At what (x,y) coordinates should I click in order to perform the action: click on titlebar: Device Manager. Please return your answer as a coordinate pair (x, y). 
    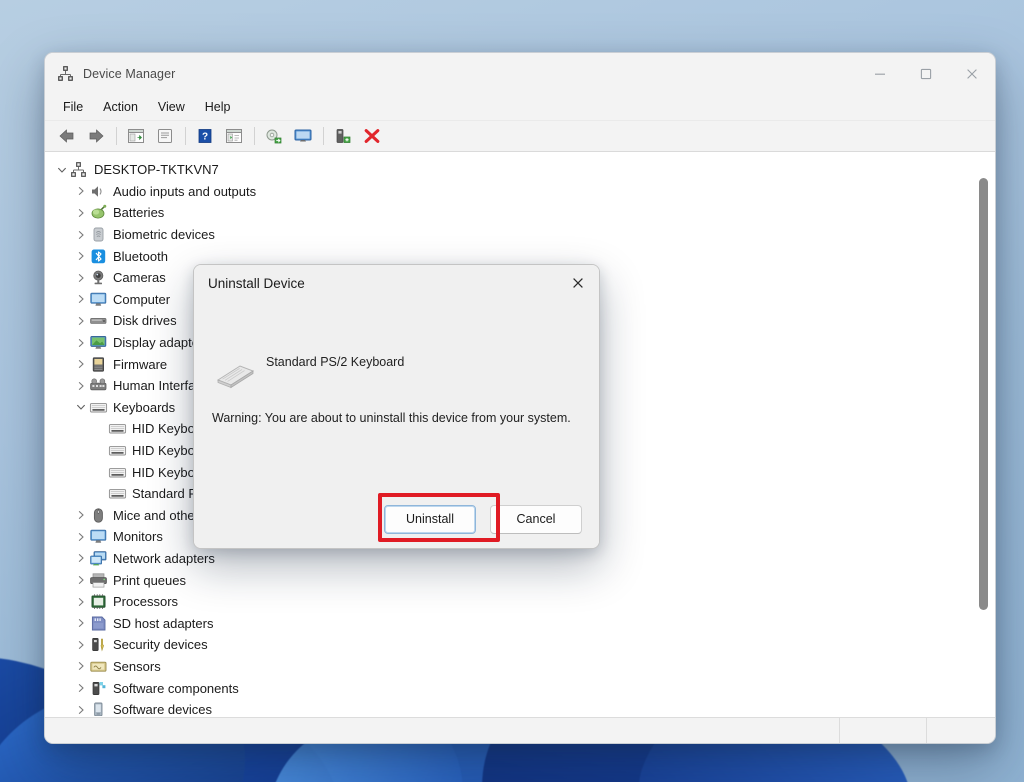
    Looking at the image, I should click on (520, 73).